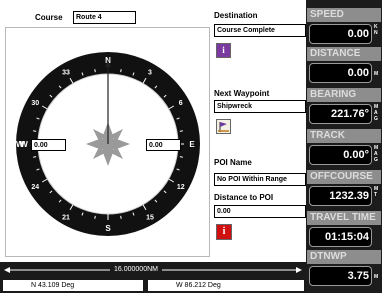 Image resolution: width=382 pixels, height=293 pixels. I want to click on distance-value: 0.00, so click(340, 73).